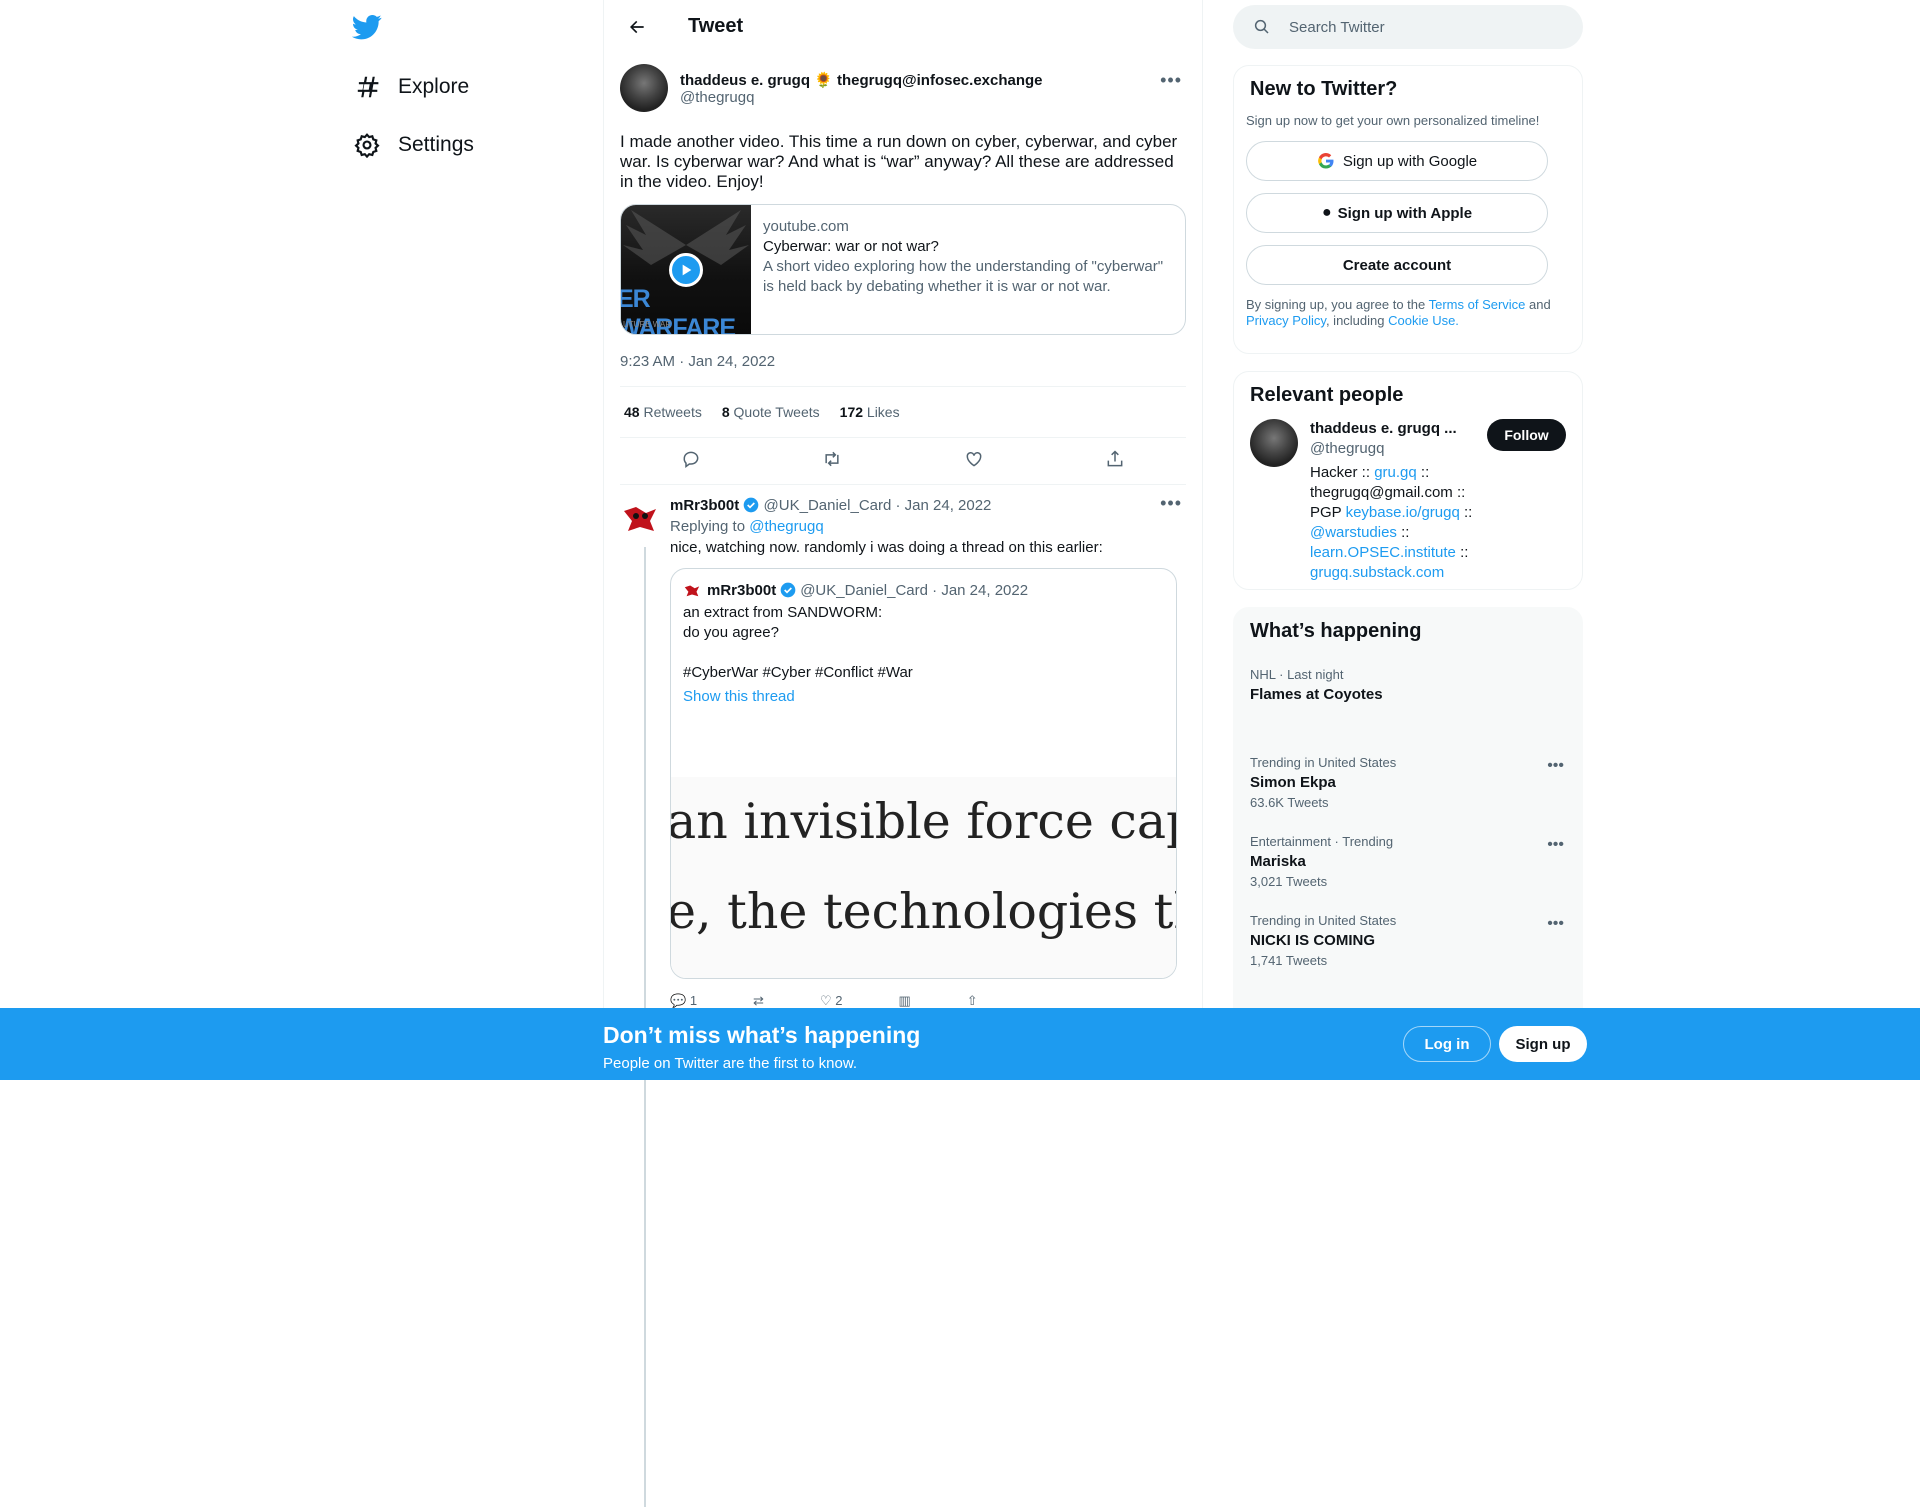 The image size is (1920, 1507). What do you see at coordinates (716, 26) in the screenshot?
I see `page-title: Tweet` at bounding box center [716, 26].